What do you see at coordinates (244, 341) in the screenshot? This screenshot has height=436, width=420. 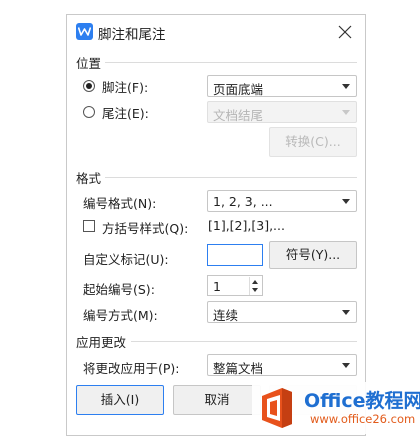 I see `apply-divider` at bounding box center [244, 341].